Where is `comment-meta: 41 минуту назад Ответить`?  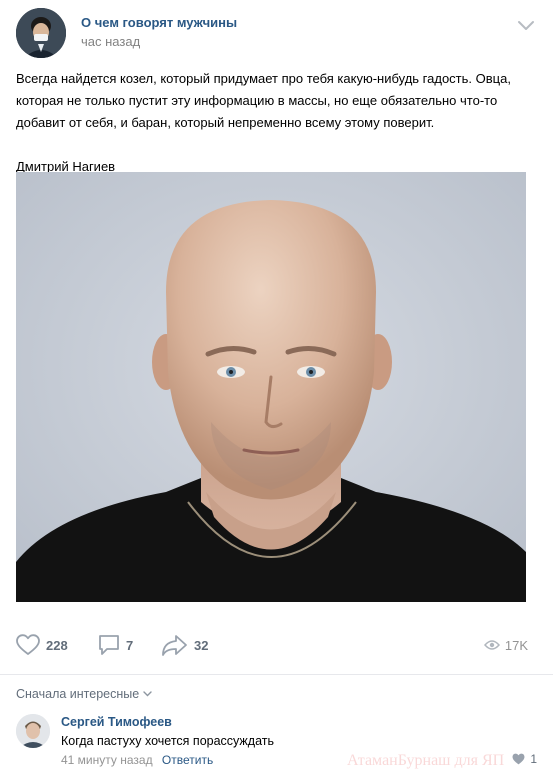 comment-meta: 41 минуту назад Ответить is located at coordinates (137, 760).